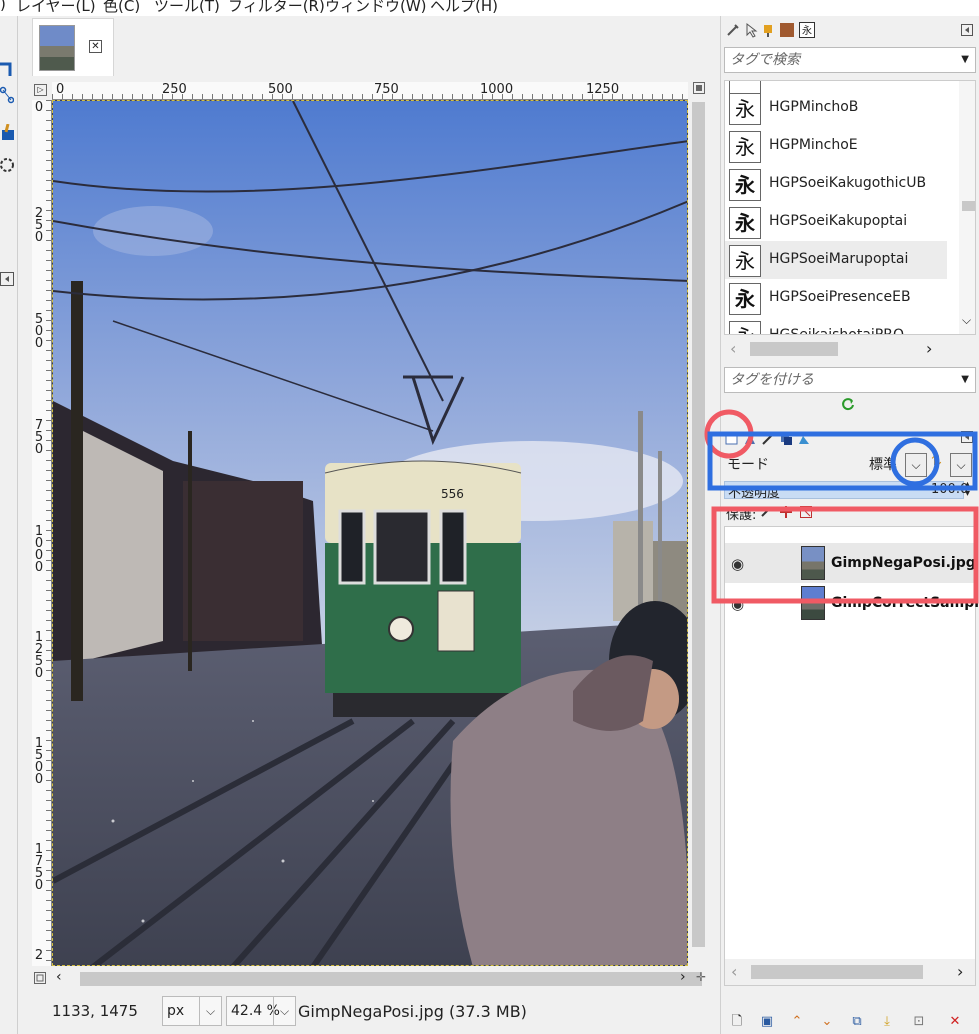 The width and height of the screenshot is (979, 1034). What do you see at coordinates (961, 465) in the screenshot?
I see `composite-dropdown-button: ⌵` at bounding box center [961, 465].